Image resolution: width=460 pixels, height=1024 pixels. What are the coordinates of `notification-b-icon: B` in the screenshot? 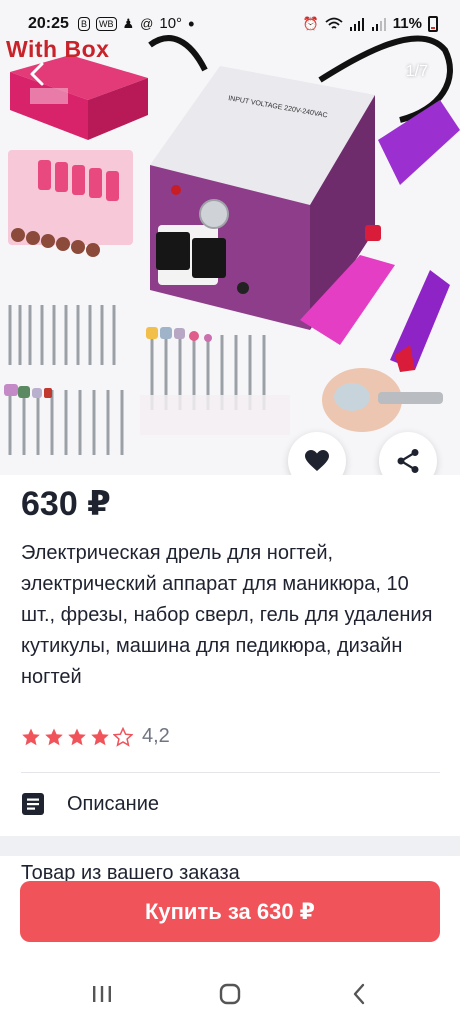 It's located at (84, 23).